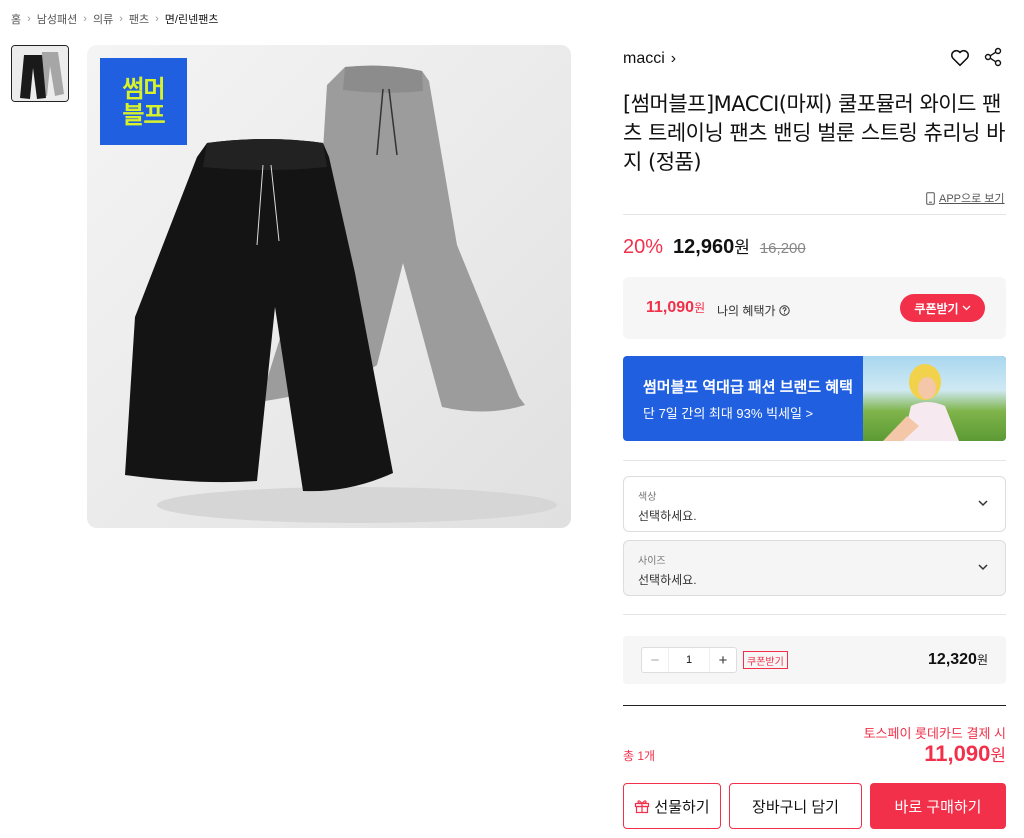 This screenshot has height=838, width=1024. I want to click on option-price: 12,320원, so click(958, 660).